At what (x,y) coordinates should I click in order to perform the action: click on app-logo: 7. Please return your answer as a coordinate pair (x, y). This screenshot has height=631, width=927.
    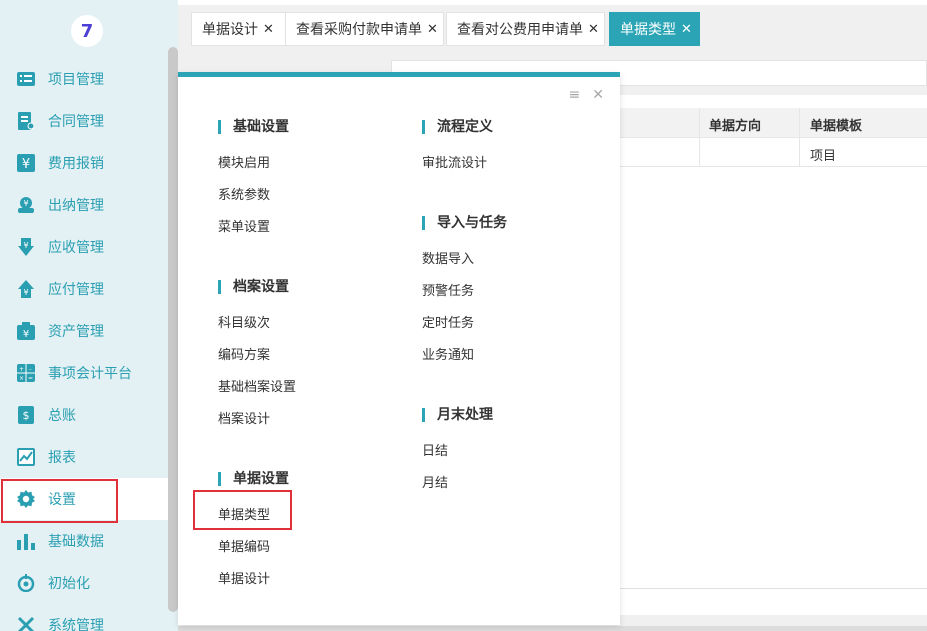
    Looking at the image, I should click on (87, 31).